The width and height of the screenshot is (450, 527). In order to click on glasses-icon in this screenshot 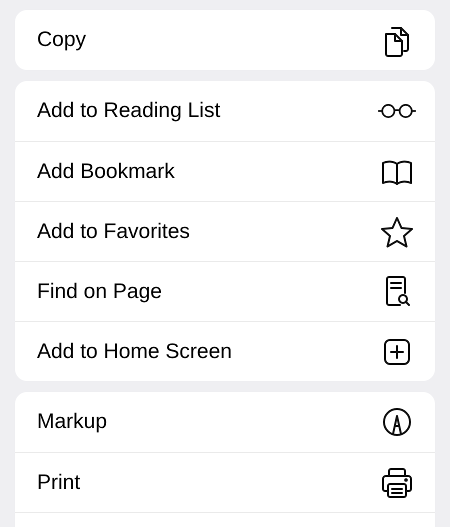, I will do `click(397, 111)`.